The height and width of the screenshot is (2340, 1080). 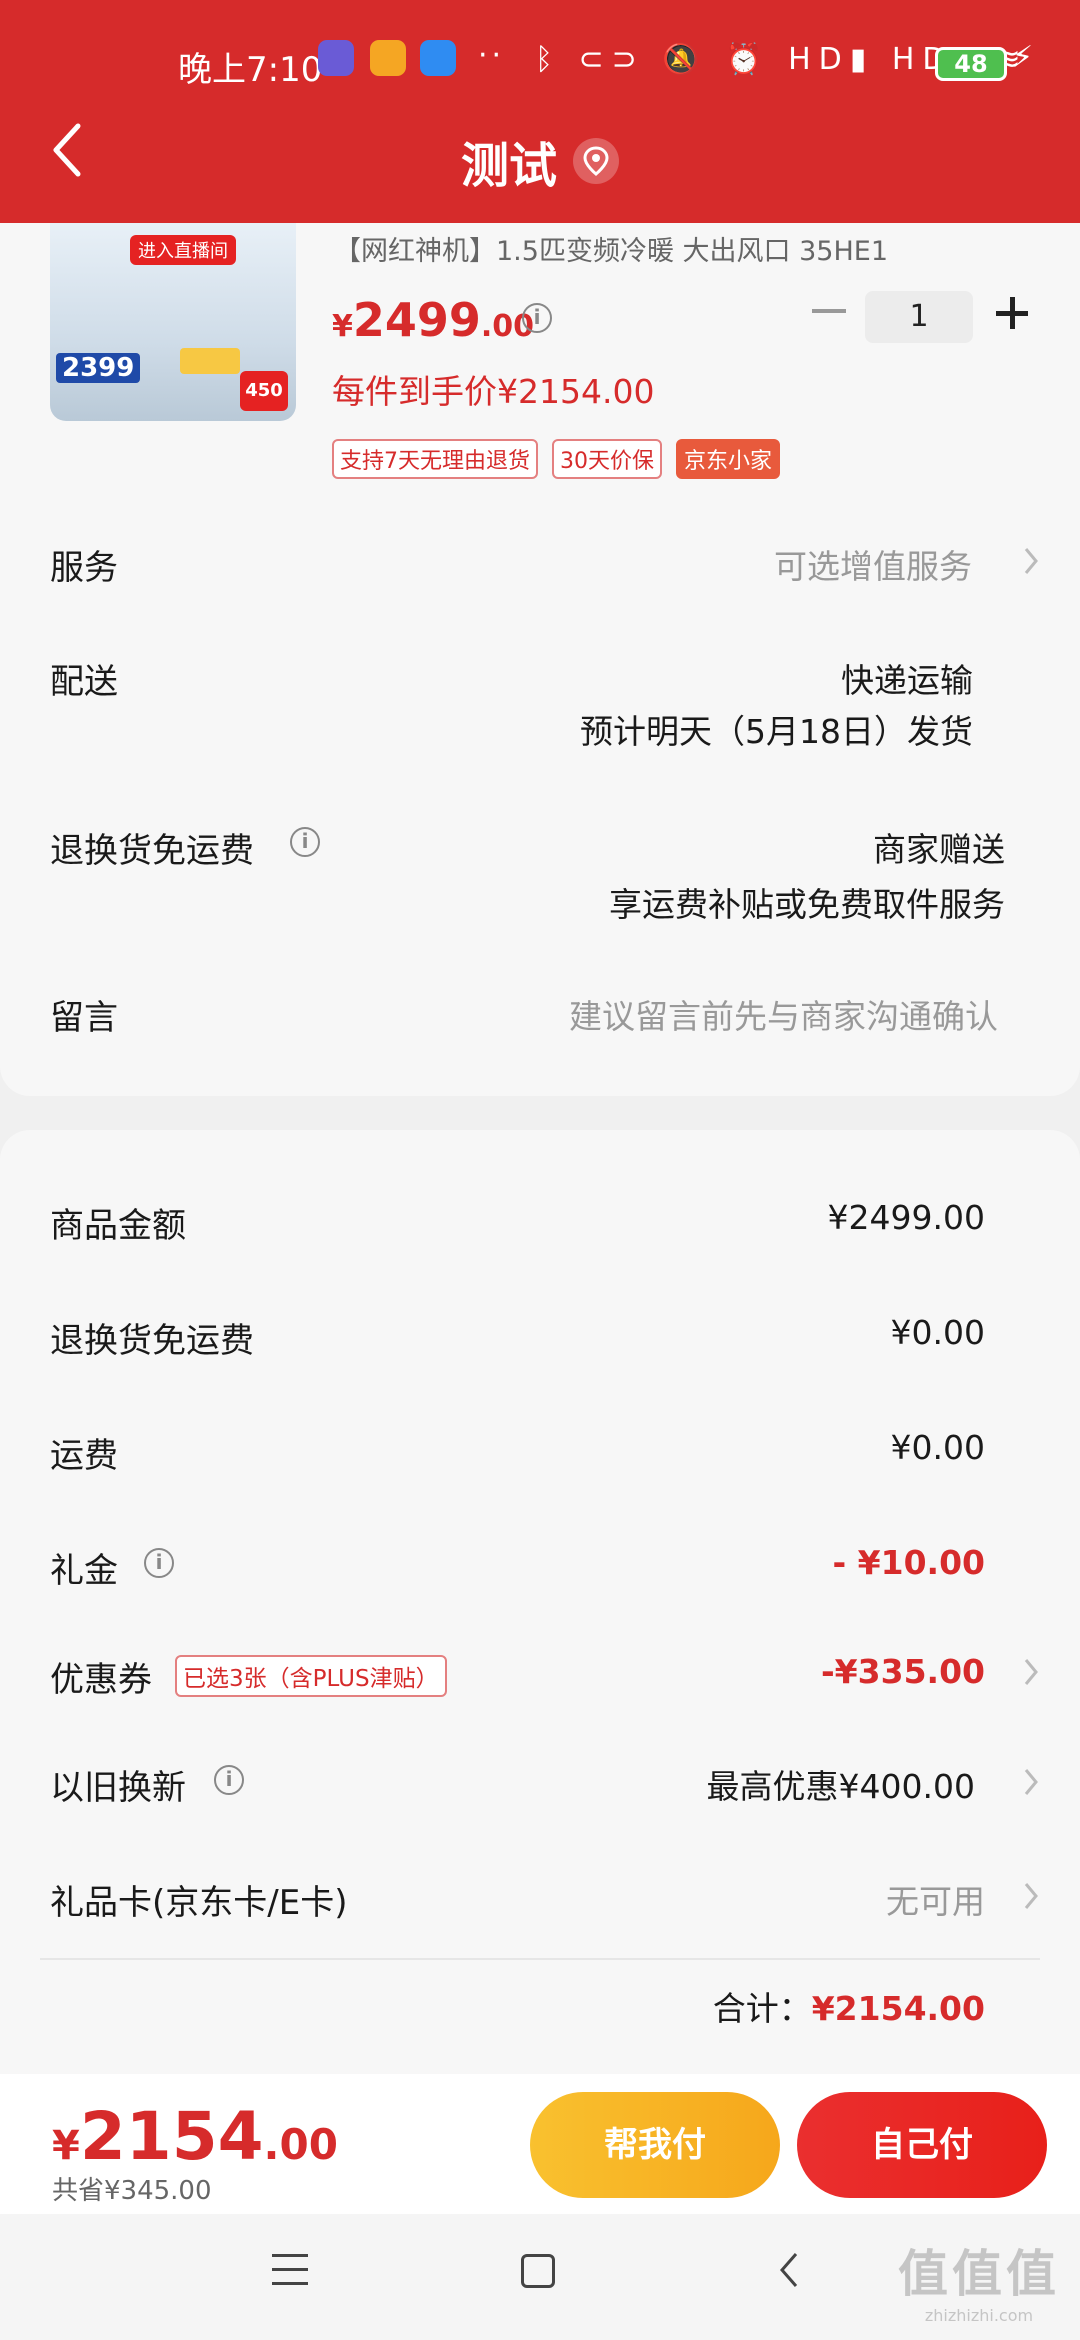 What do you see at coordinates (596, 161) in the screenshot?
I see `location-pin-icon` at bounding box center [596, 161].